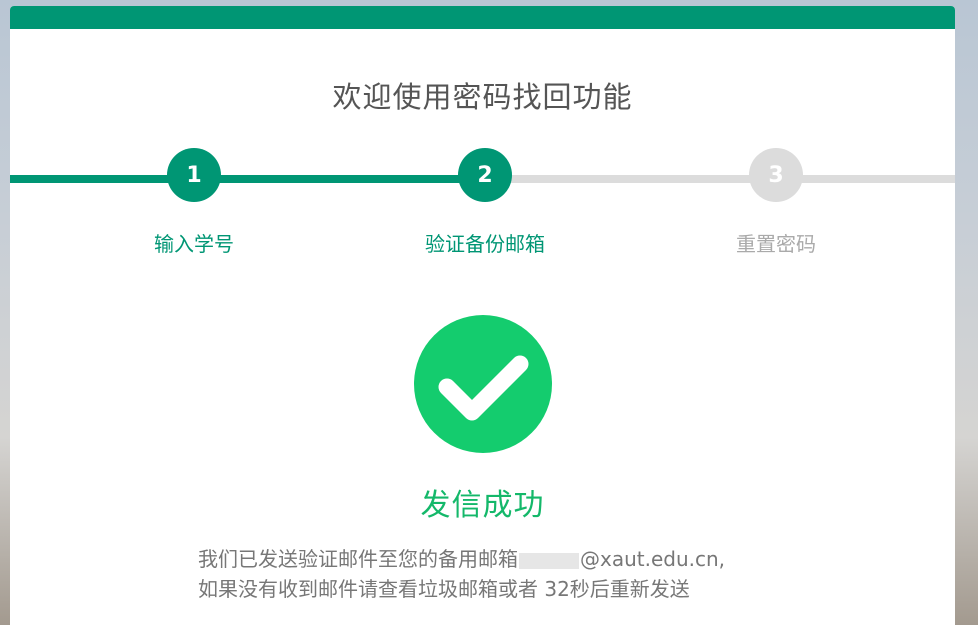 The image size is (978, 625). What do you see at coordinates (549, 560) in the screenshot?
I see `masked-email-local-part` at bounding box center [549, 560].